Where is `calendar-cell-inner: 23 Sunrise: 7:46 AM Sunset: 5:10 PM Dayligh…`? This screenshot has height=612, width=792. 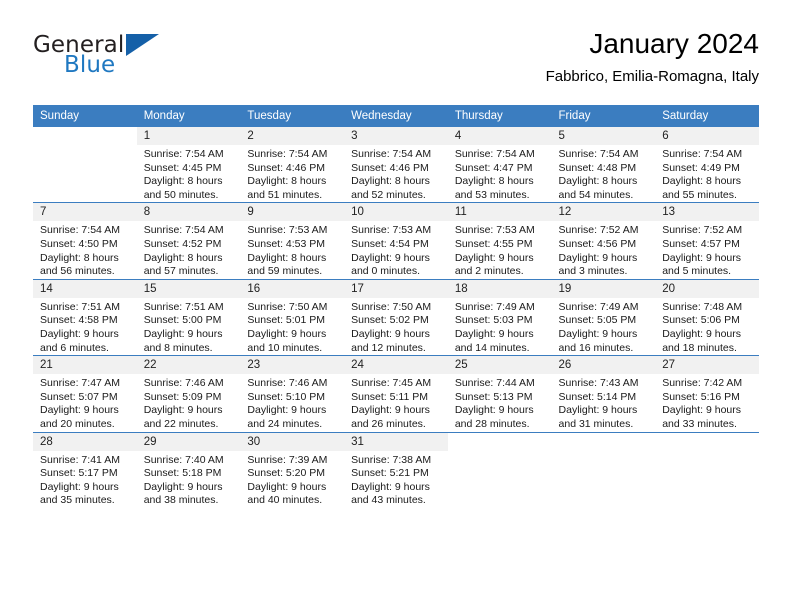
calendar-cell-inner: 23 Sunrise: 7:46 AM Sunset: 5:10 PM Dayligh… is located at coordinates (292, 393).